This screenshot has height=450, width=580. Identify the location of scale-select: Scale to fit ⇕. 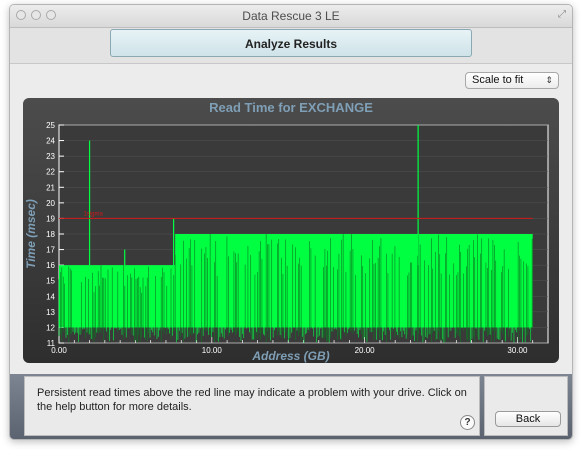
(512, 80).